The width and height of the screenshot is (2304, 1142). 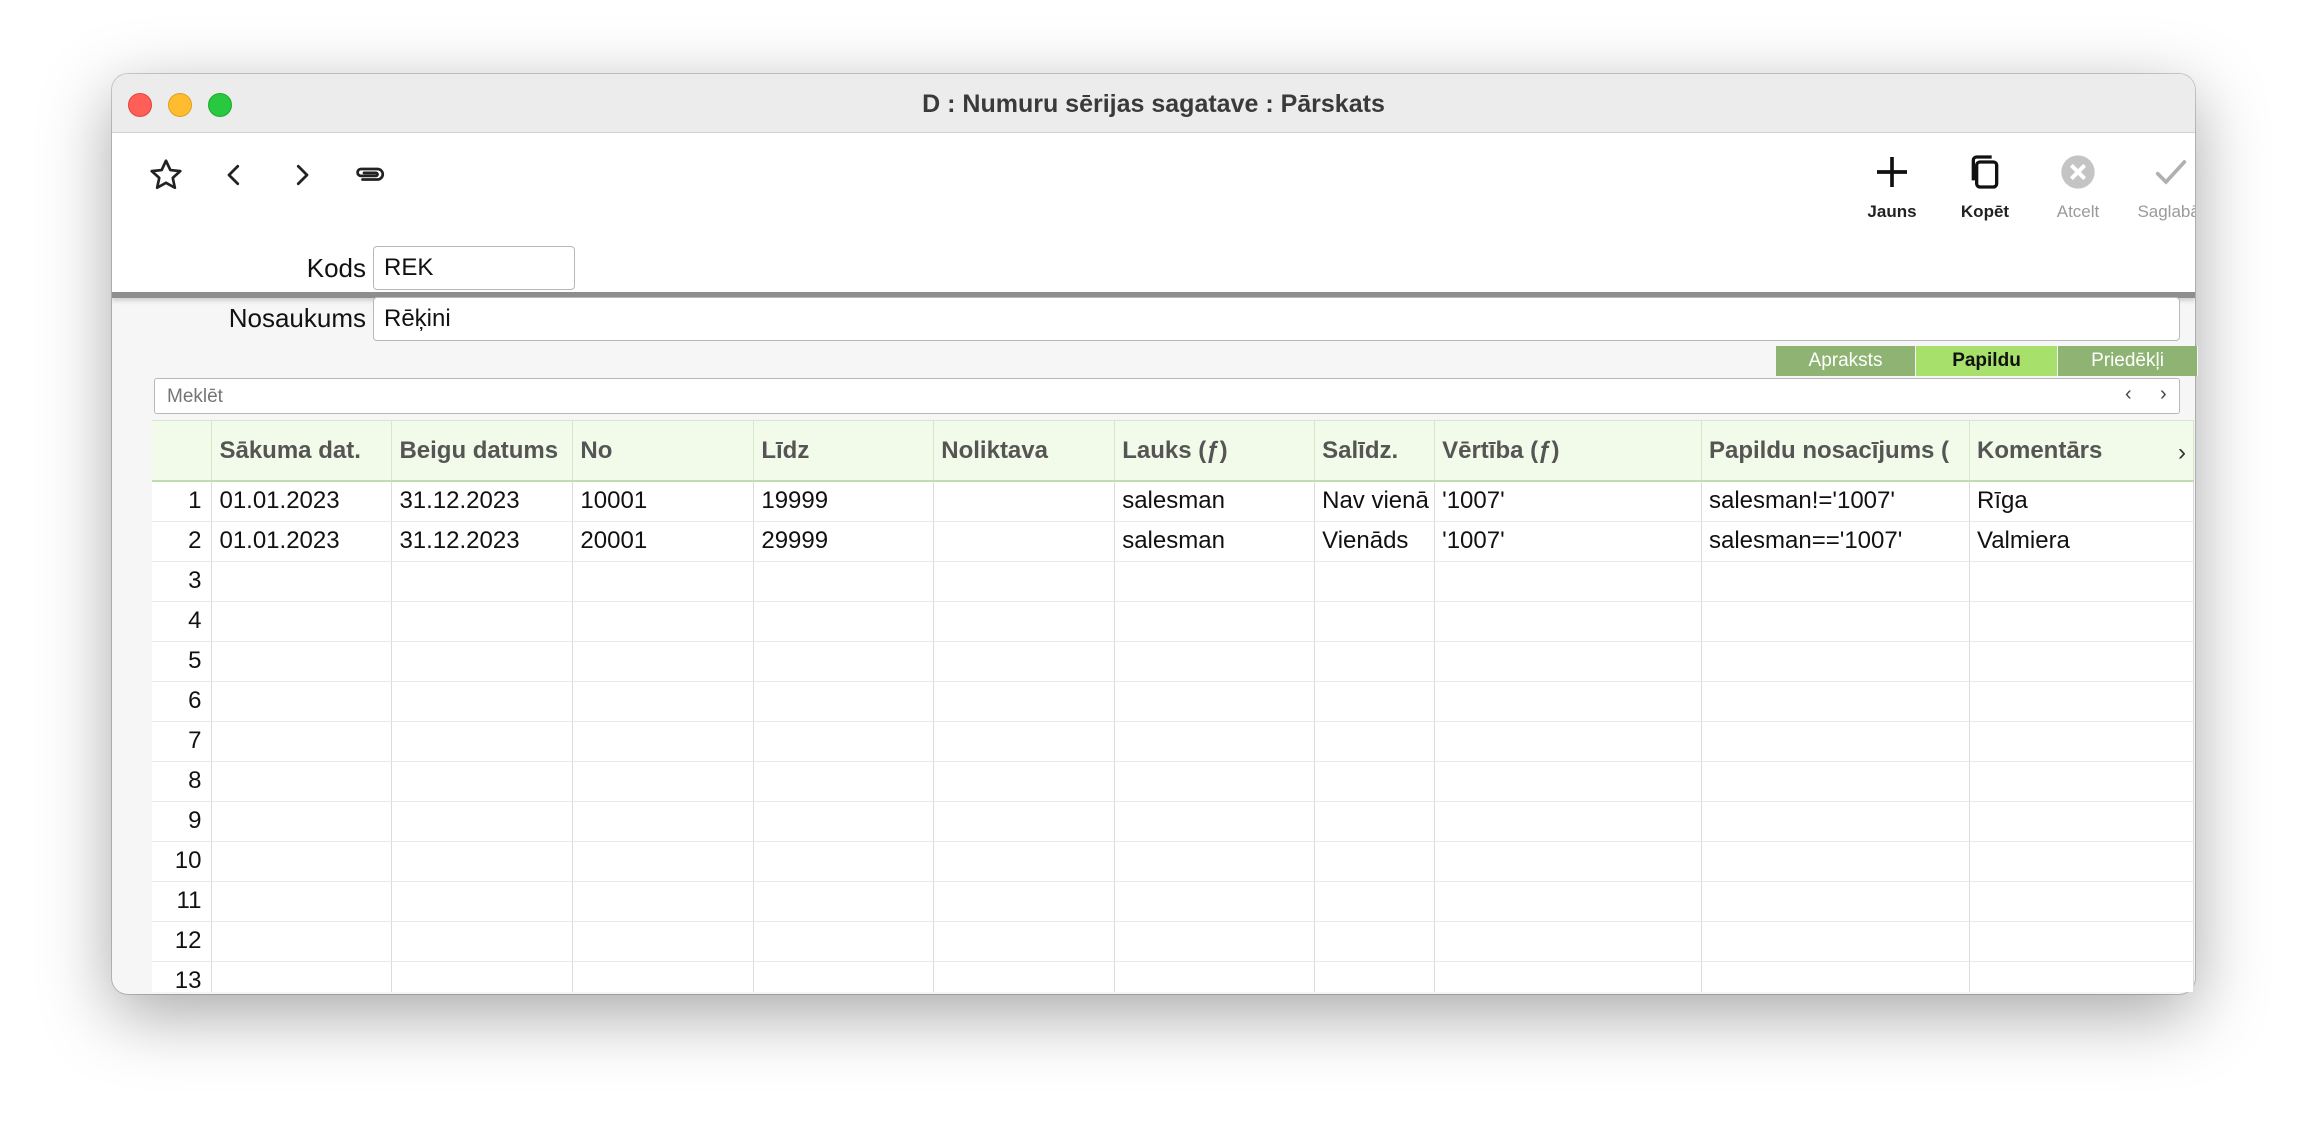 I want to click on table-row: 4, so click(x=1173, y=621).